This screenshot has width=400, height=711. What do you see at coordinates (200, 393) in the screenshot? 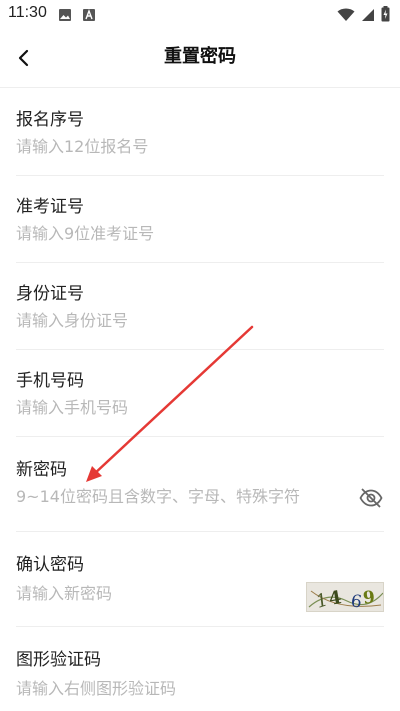
I see `phone-number-field: 手机号码` at bounding box center [200, 393].